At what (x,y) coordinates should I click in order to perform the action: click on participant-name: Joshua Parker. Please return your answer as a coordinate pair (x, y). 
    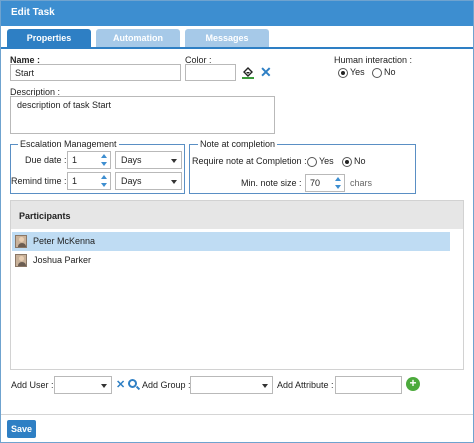
    Looking at the image, I should click on (62, 260).